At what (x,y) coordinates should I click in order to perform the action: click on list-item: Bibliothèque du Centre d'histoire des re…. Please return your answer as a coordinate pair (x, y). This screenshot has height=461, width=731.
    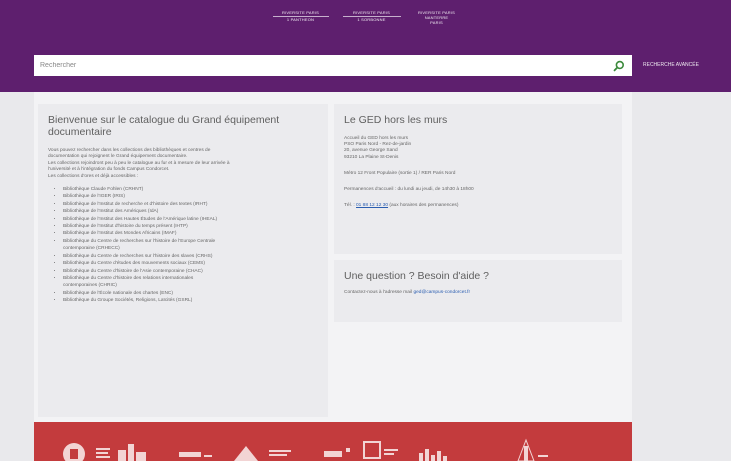
    Looking at the image, I should click on (190, 278).